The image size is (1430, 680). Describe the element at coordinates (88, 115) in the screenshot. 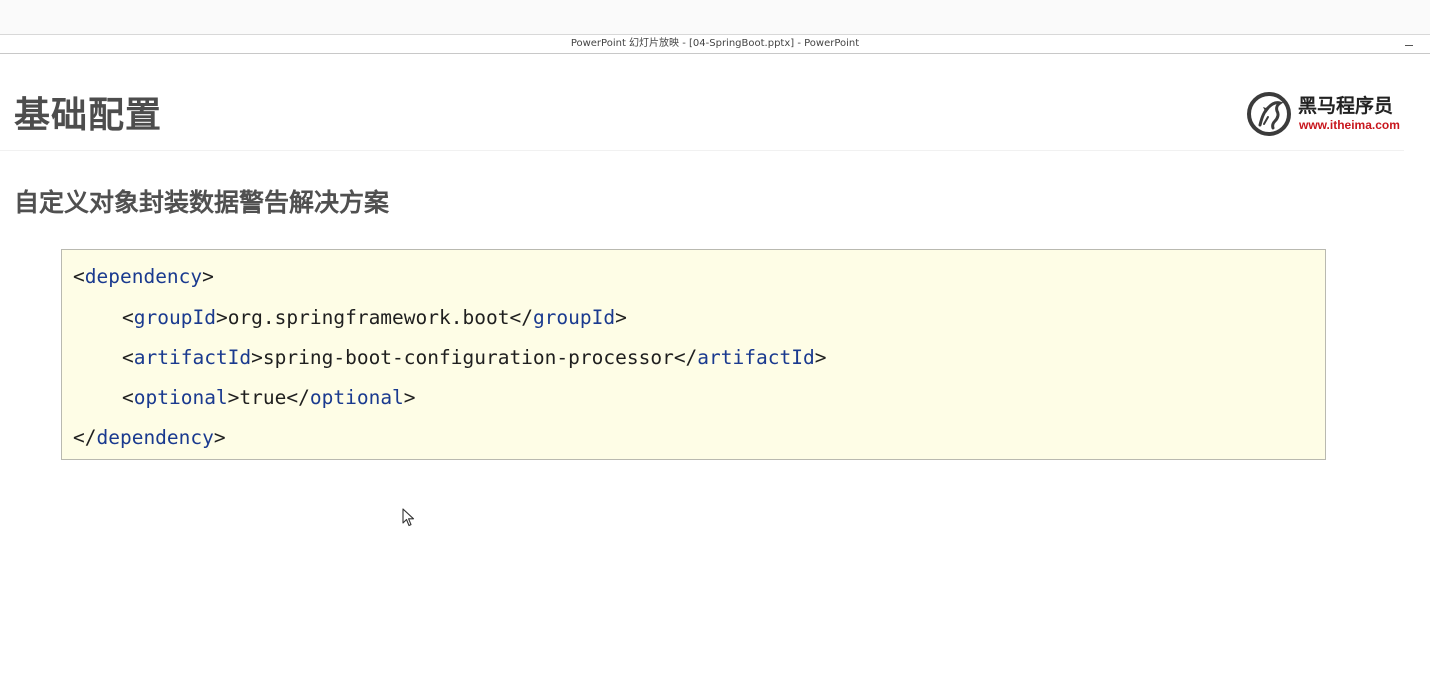

I see `slide-title: 基础配置` at that location.